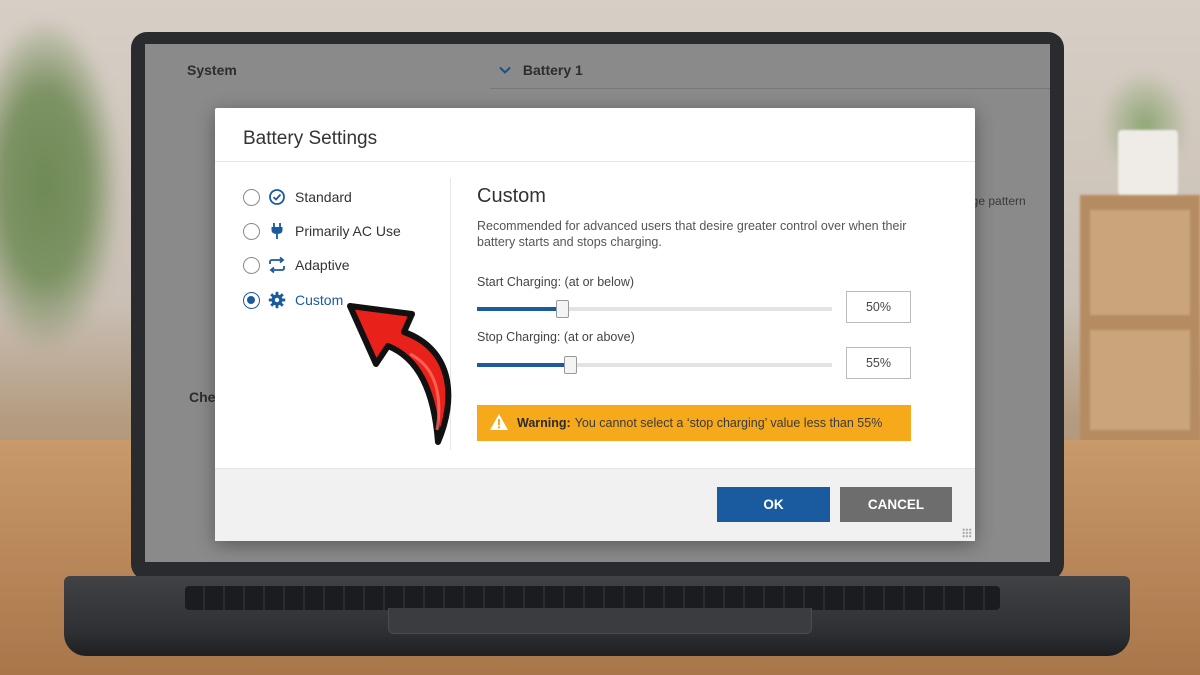  I want to click on option-adaptive: Adaptive, so click(296, 265).